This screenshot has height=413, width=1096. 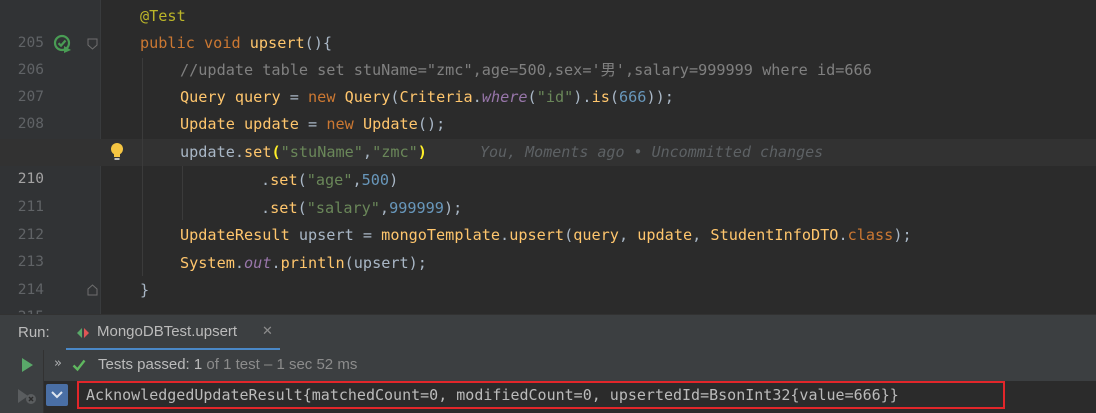 What do you see at coordinates (660, 97) in the screenshot?
I see `code-token: ));` at bounding box center [660, 97].